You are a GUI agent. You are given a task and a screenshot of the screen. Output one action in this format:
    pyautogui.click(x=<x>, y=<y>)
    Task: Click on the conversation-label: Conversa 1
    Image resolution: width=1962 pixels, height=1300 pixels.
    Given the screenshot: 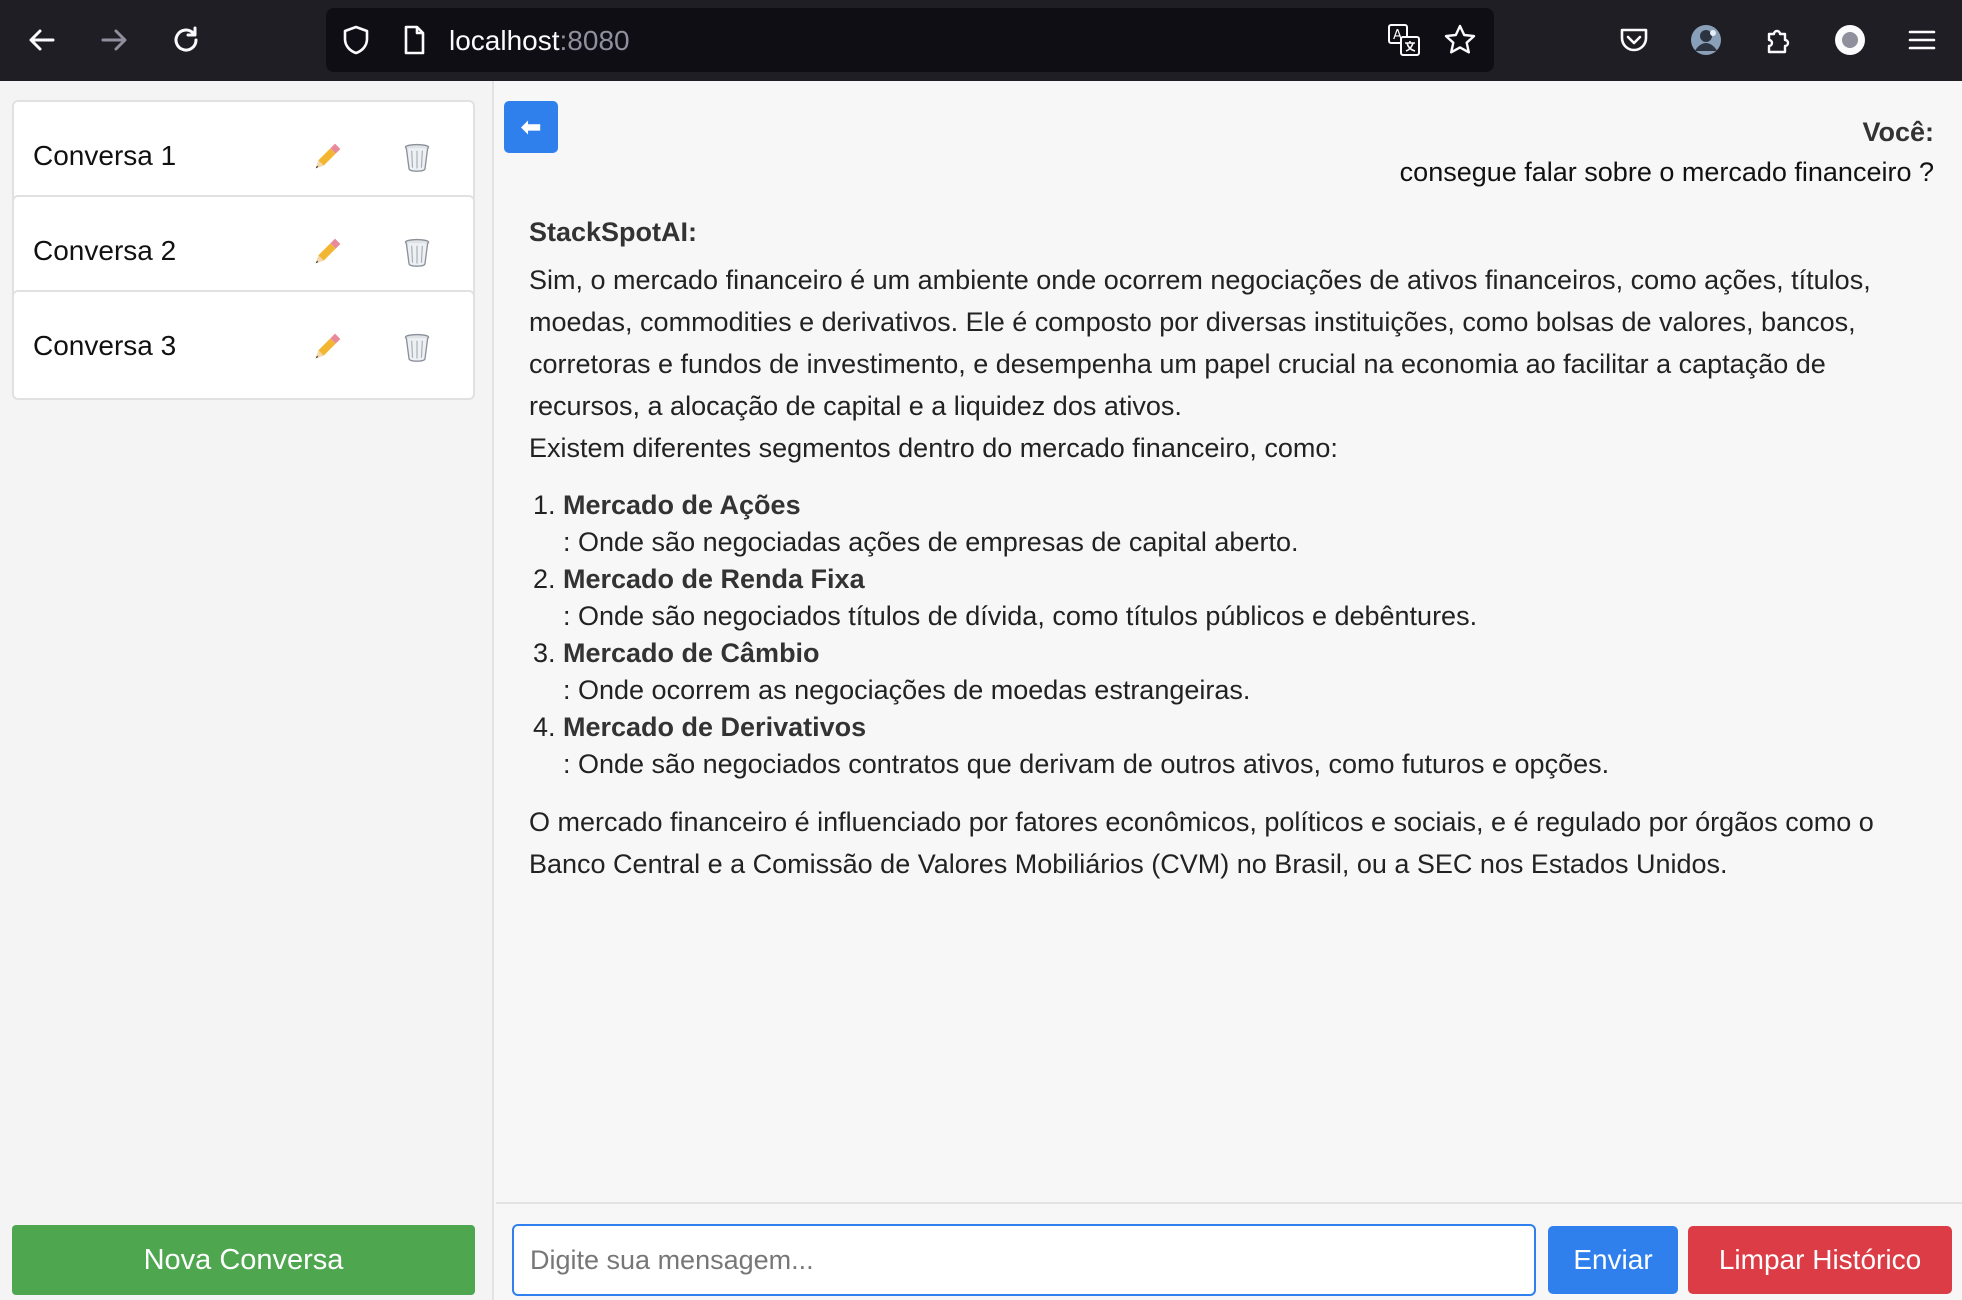 What is the action you would take?
    pyautogui.click(x=105, y=155)
    